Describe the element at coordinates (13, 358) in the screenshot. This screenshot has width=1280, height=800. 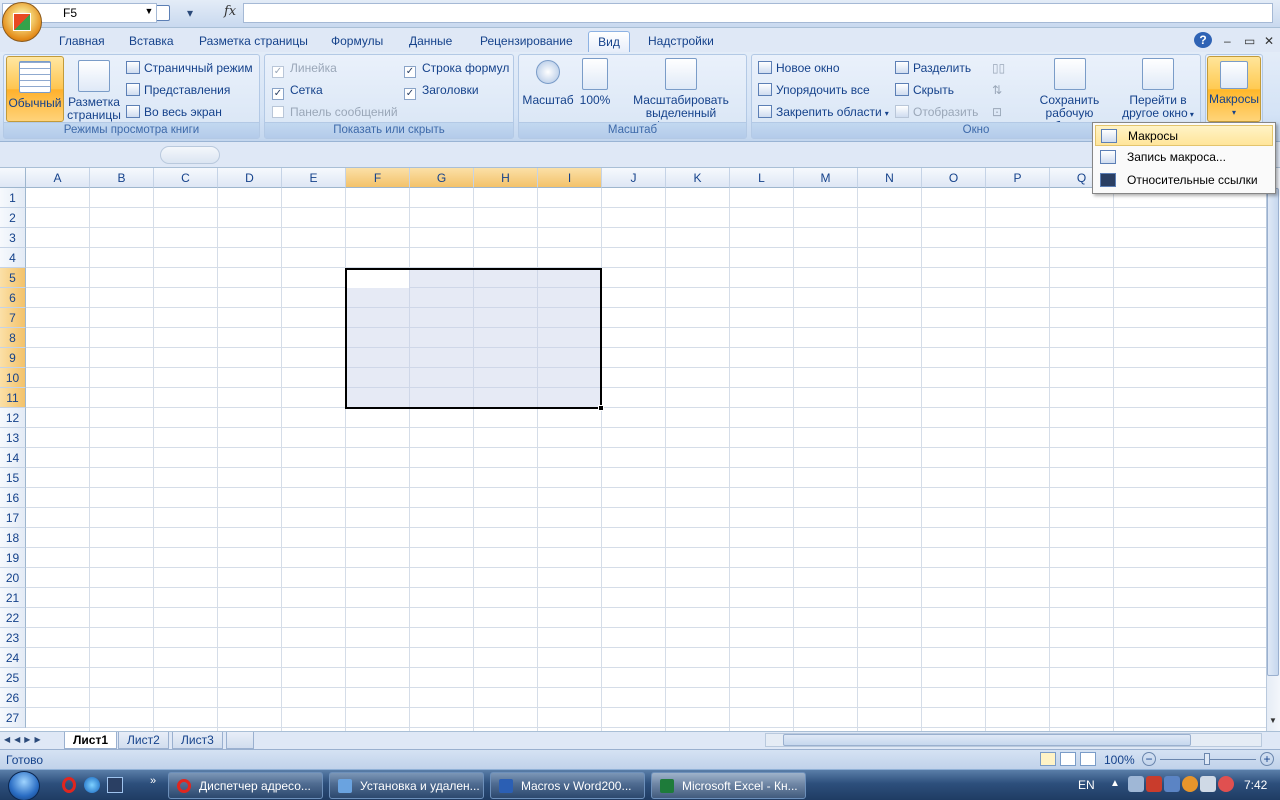
I see `row-header-9: 9` at that location.